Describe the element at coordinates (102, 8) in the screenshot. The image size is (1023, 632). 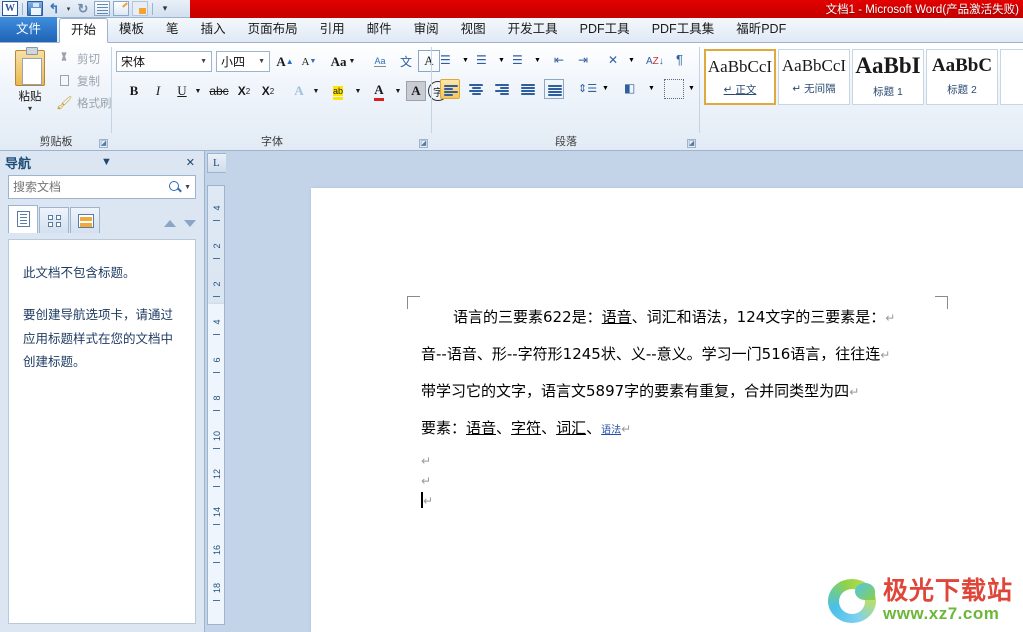
I see `table-icon` at that location.